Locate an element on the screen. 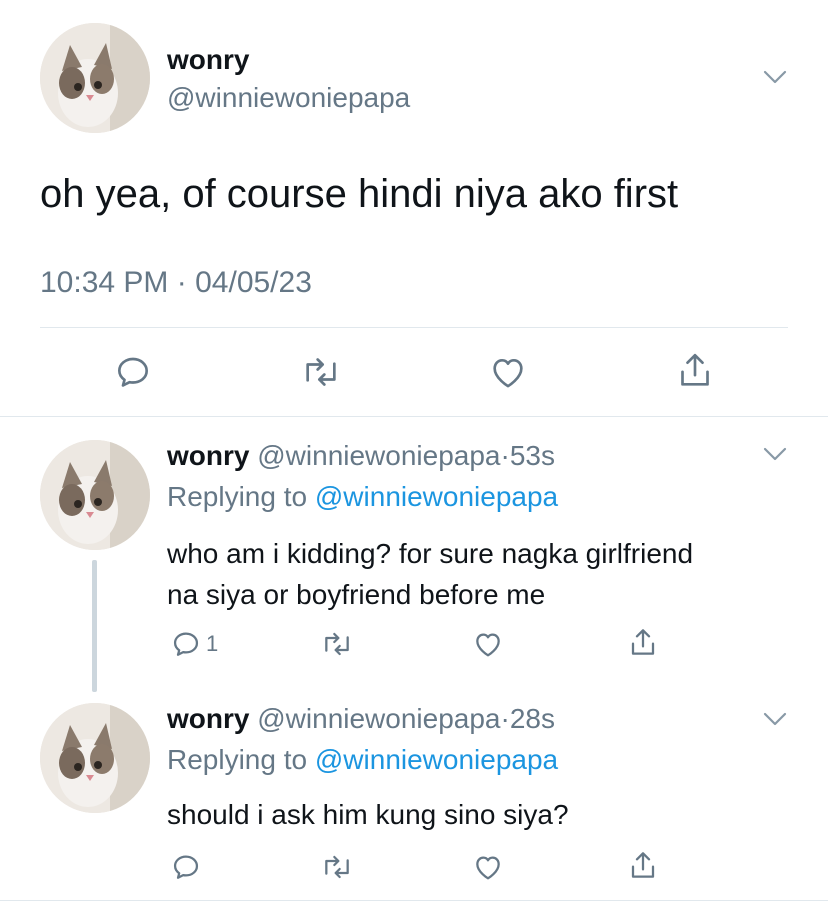 The height and width of the screenshot is (903, 828). reply-header: wonry @winniewoniepapa·28s is located at coordinates (361, 719).